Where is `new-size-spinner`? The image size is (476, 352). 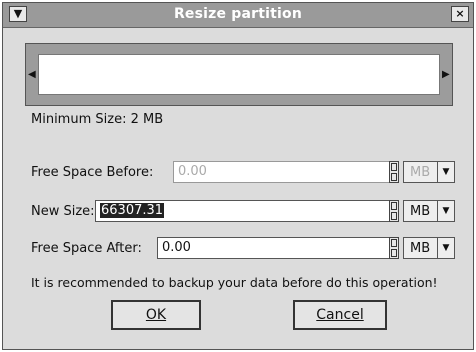 new-size-spinner is located at coordinates (394, 211).